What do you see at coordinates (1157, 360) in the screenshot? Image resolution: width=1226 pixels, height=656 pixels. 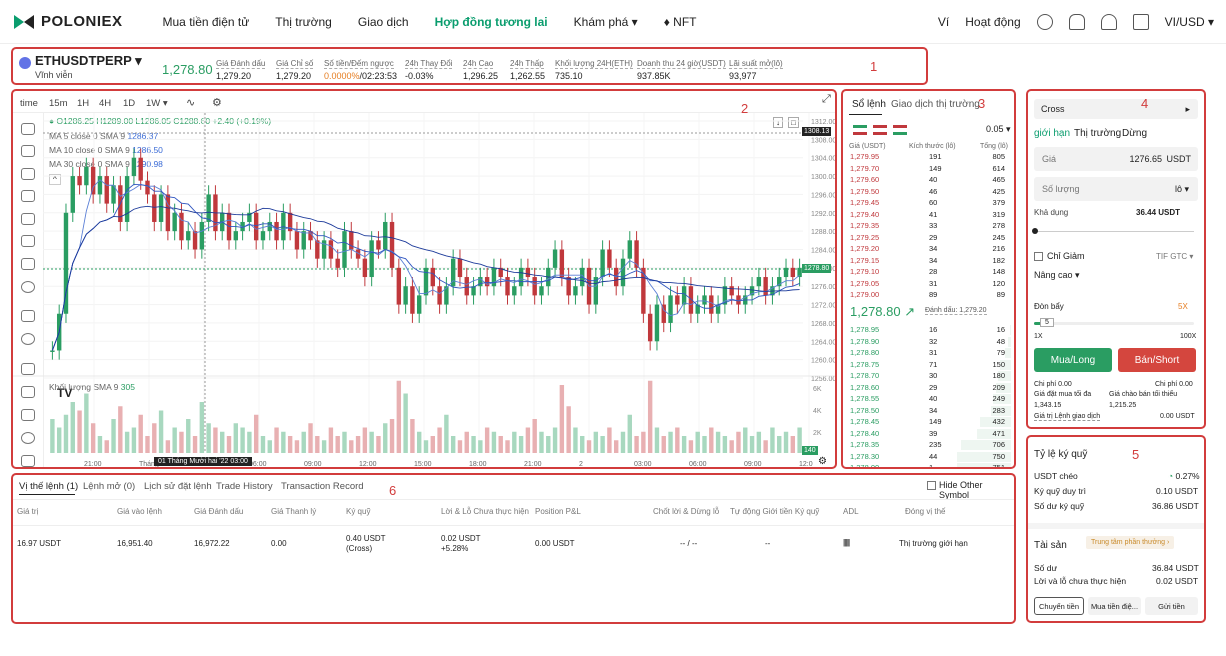 I see `sell-short-button: Bán/Short` at bounding box center [1157, 360].